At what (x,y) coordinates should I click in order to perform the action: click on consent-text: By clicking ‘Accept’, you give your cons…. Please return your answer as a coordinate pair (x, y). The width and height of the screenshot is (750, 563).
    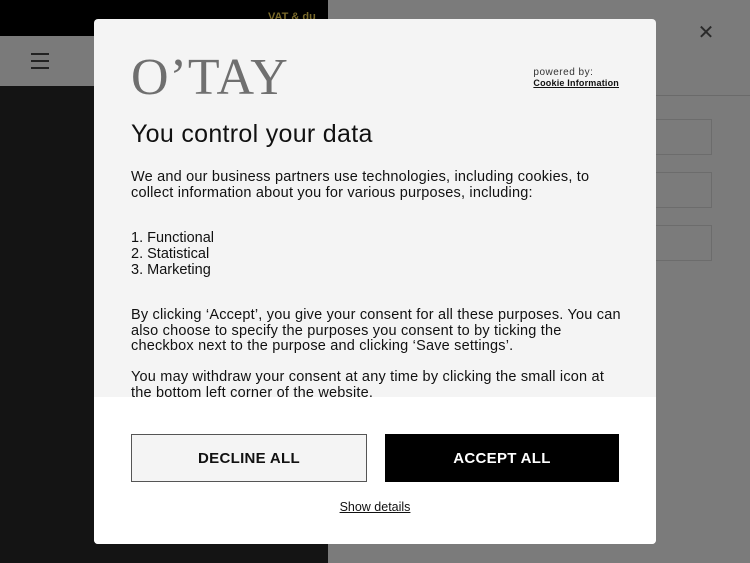
    Looking at the image, I should click on (376, 330).